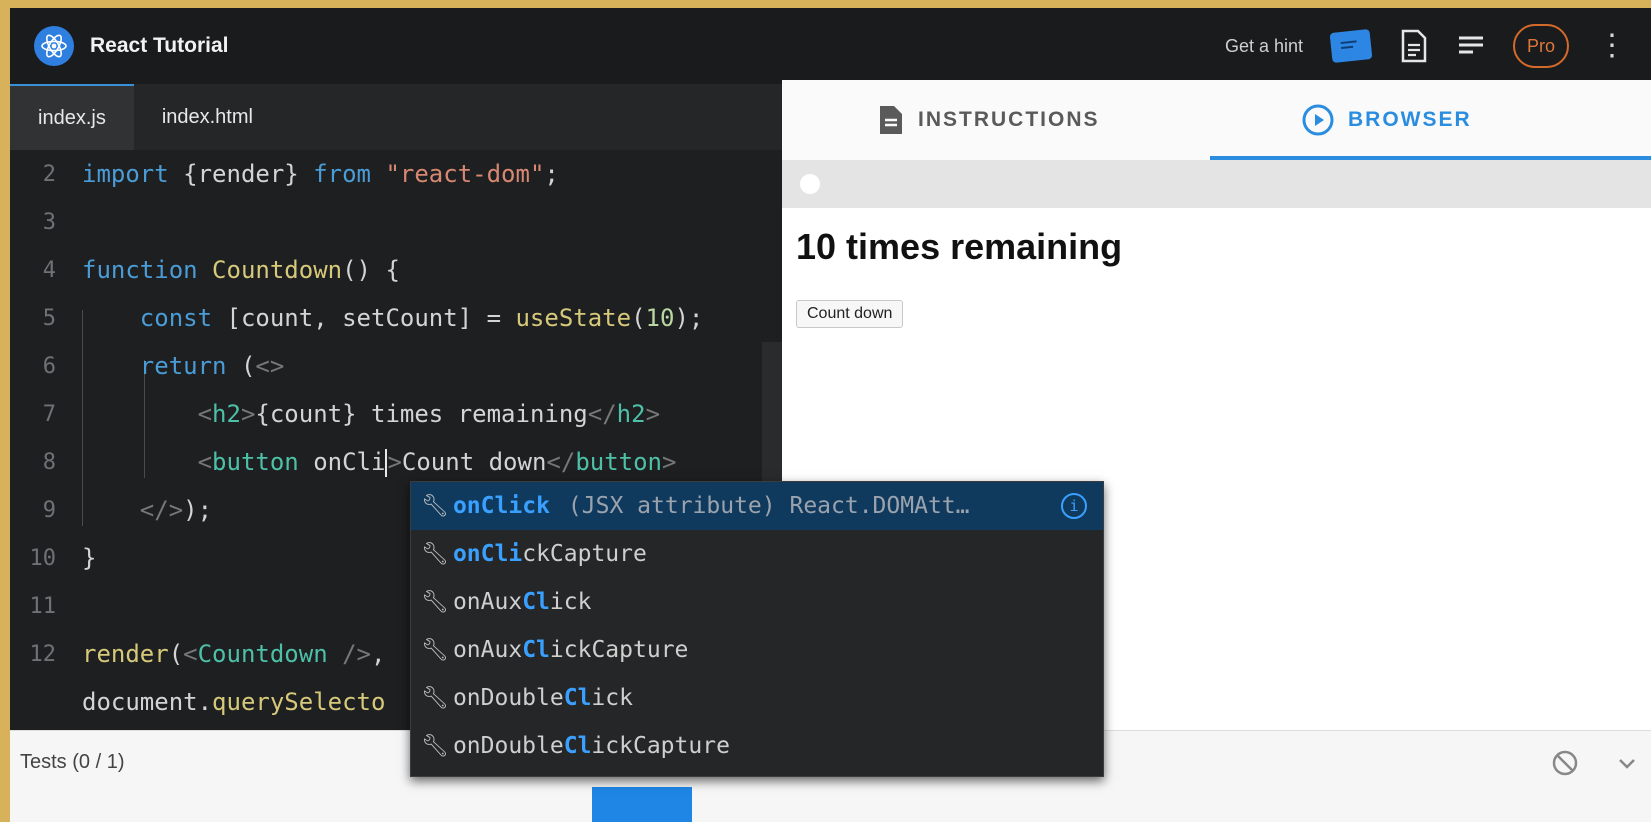  I want to click on autocomplete-label: onClick, so click(501, 506).